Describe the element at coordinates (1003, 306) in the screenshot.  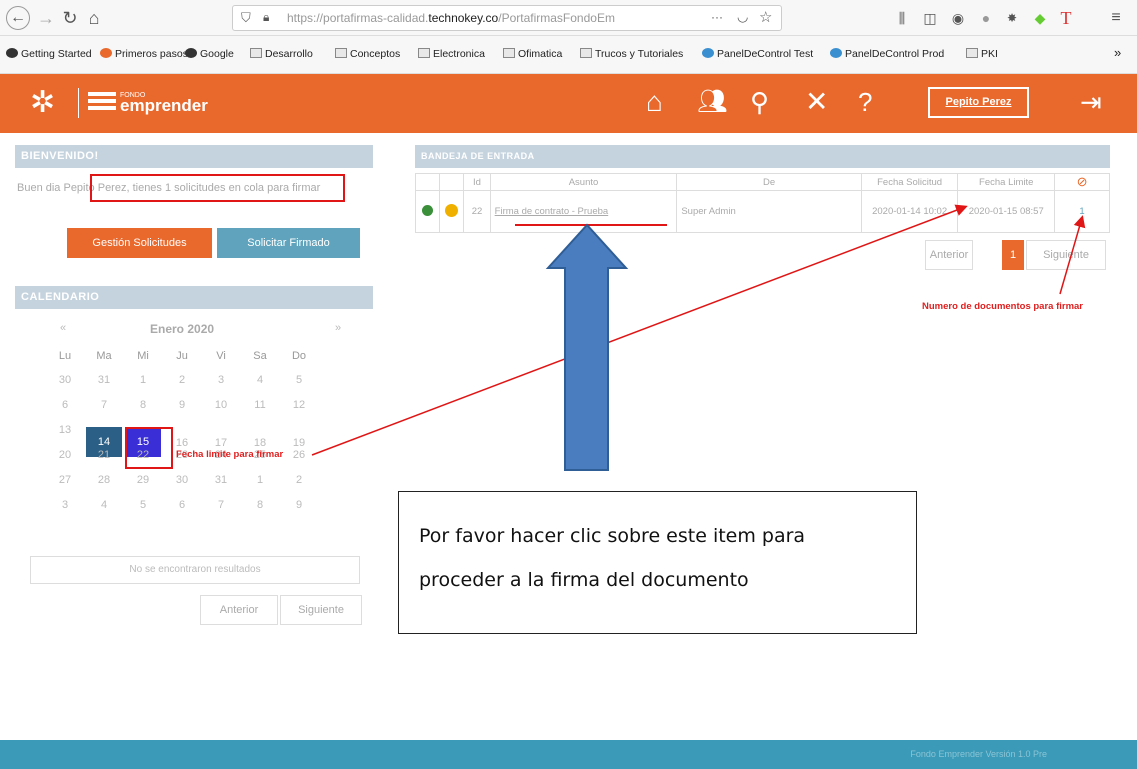
I see `docs-count-annotation: Numero de documentos para firmar` at that location.